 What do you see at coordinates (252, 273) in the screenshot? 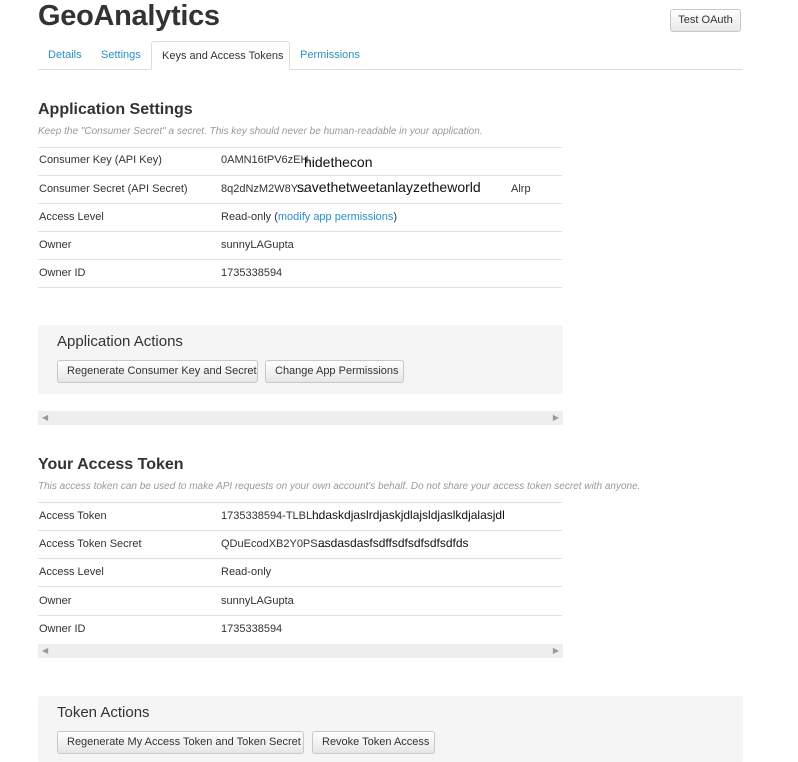
I see `owner-id-value: 1735338594` at bounding box center [252, 273].